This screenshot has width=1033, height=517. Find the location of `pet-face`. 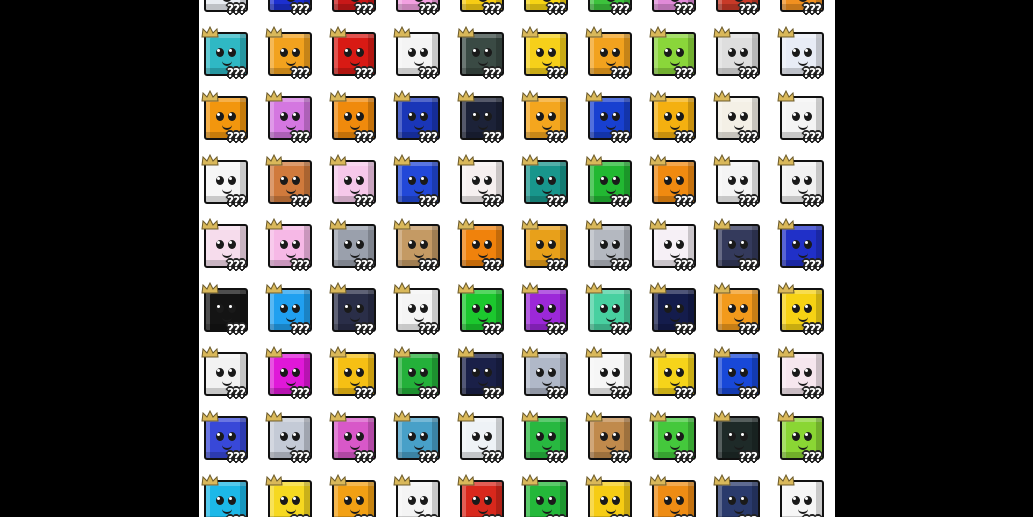

pet-face is located at coordinates (802, 499).